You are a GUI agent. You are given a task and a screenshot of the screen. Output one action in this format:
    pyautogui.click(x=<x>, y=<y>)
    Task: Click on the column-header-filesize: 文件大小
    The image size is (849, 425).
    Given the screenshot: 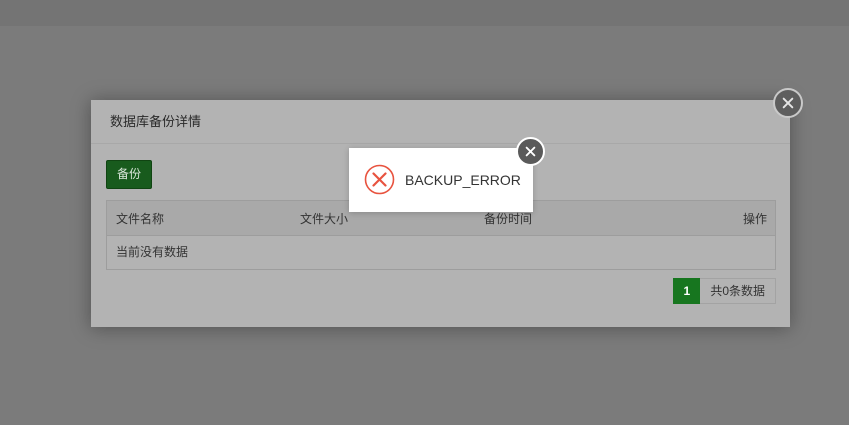 What is the action you would take?
    pyautogui.click(x=324, y=218)
    